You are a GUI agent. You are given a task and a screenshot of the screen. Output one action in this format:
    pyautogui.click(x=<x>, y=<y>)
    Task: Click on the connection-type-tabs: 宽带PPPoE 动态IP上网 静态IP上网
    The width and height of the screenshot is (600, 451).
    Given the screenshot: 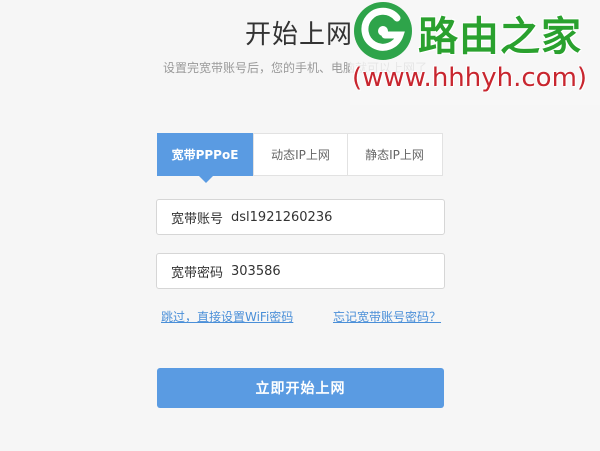 What is the action you would take?
    pyautogui.click(x=300, y=158)
    